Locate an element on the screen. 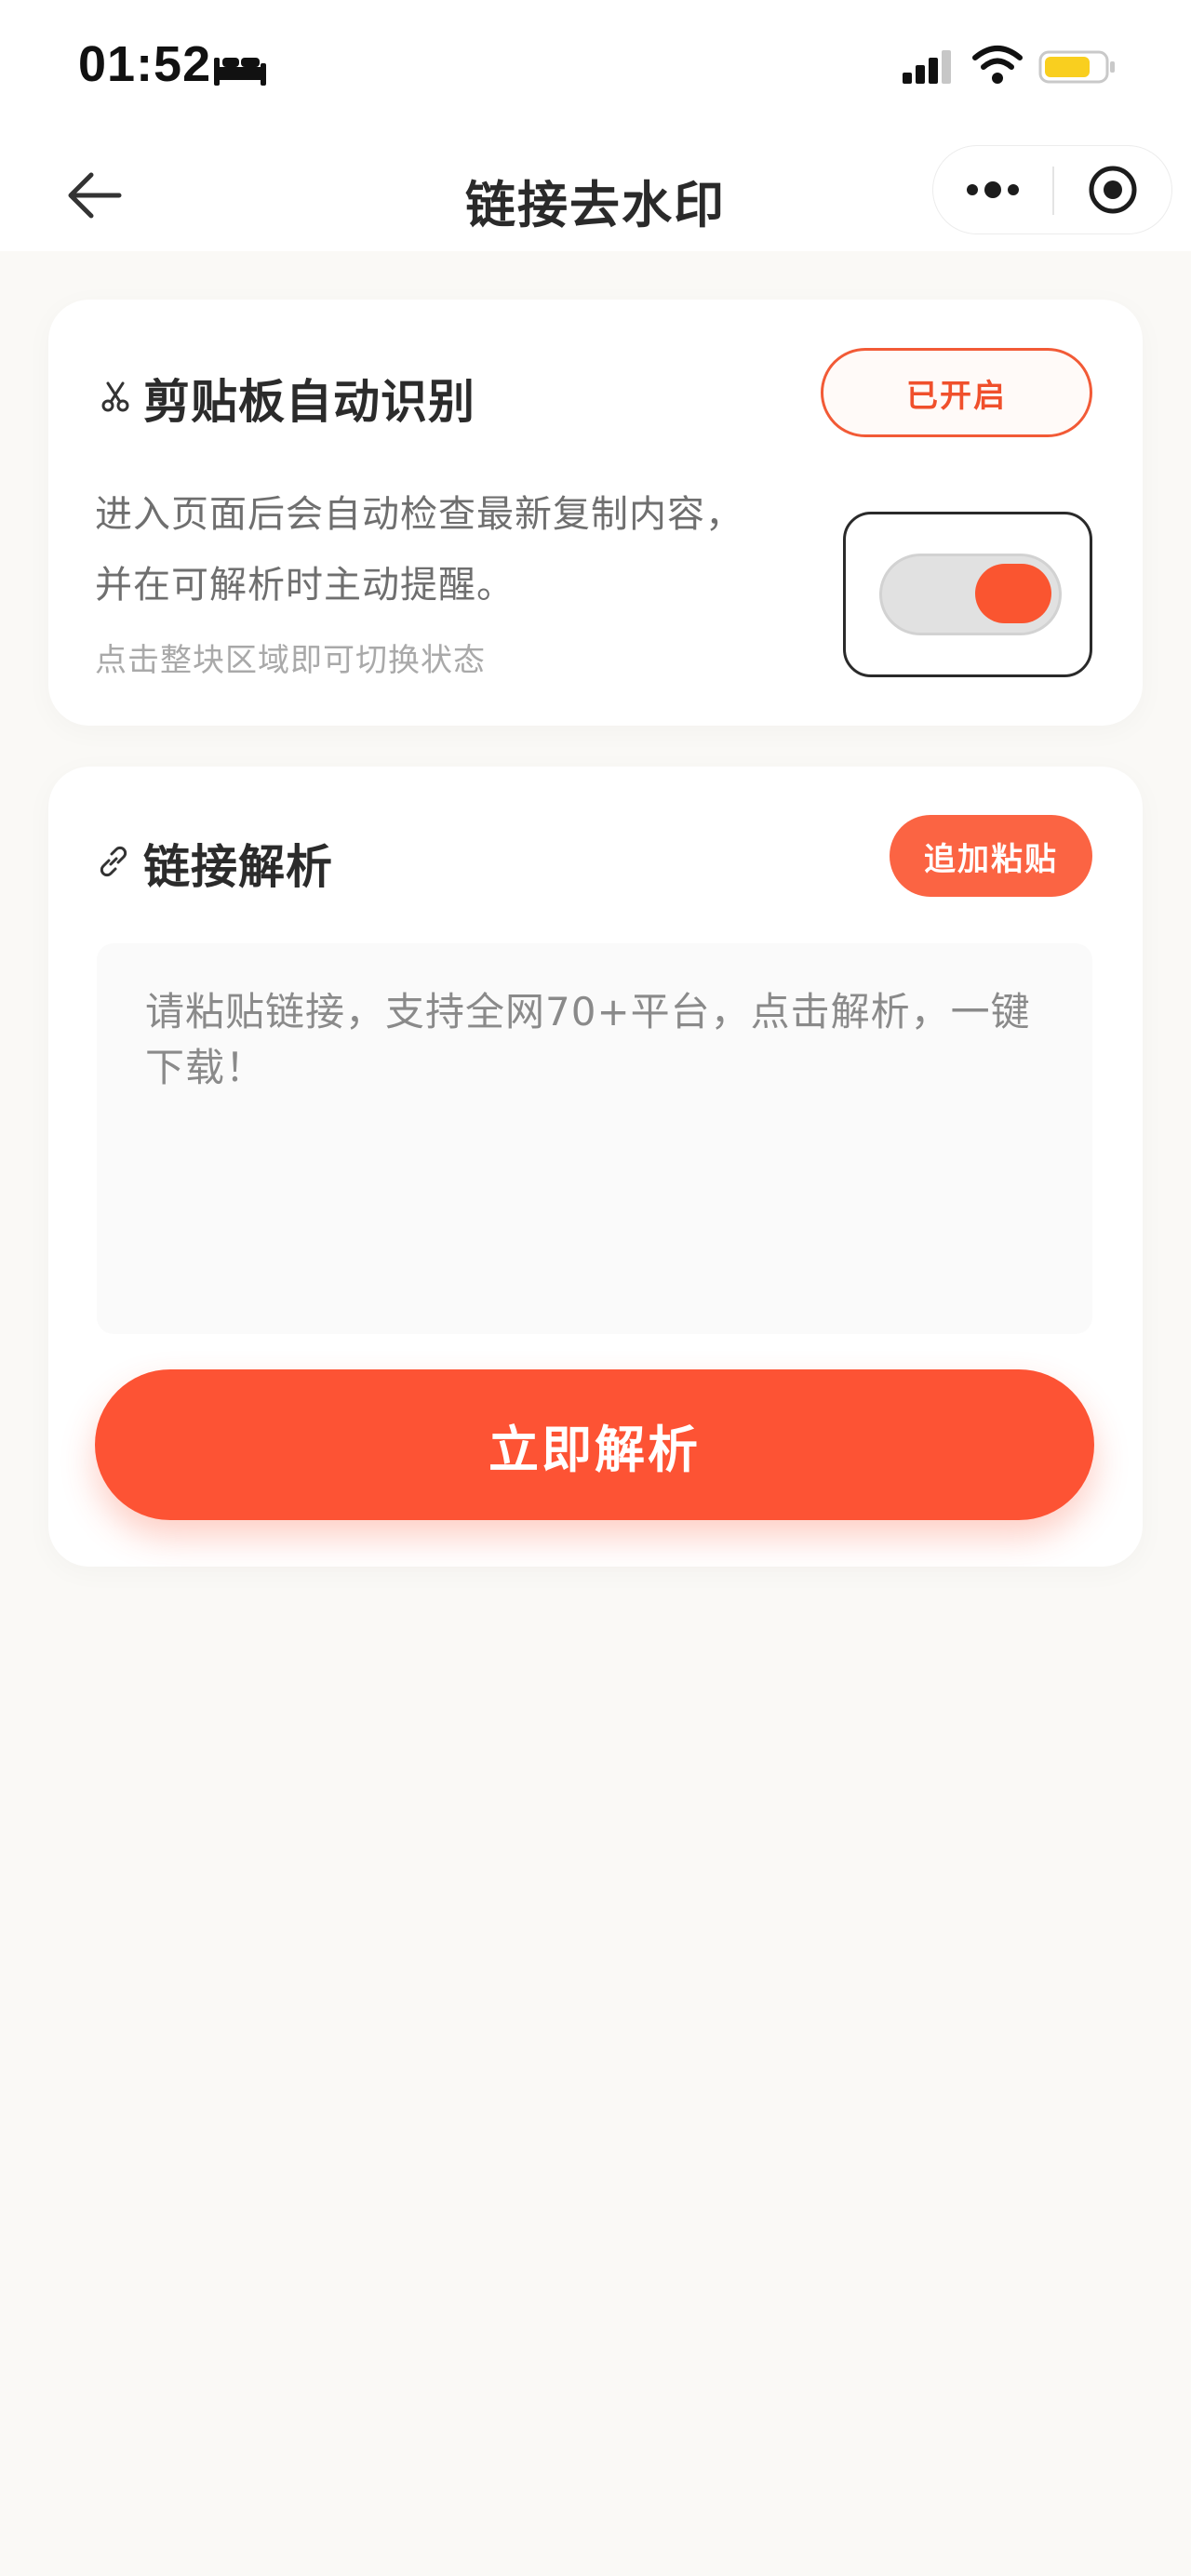  signal-icon is located at coordinates (927, 67).